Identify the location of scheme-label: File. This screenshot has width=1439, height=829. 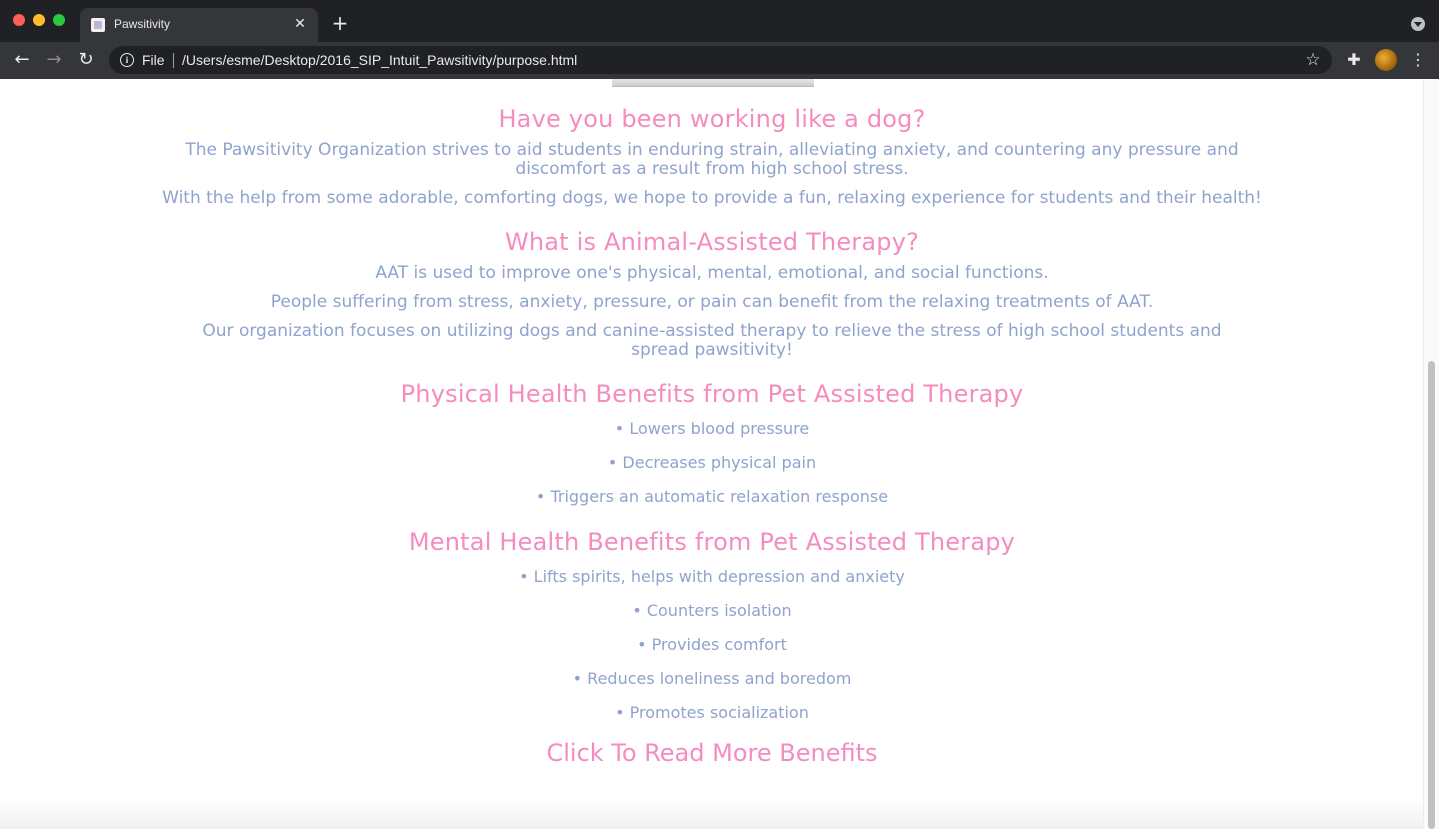
(153, 60).